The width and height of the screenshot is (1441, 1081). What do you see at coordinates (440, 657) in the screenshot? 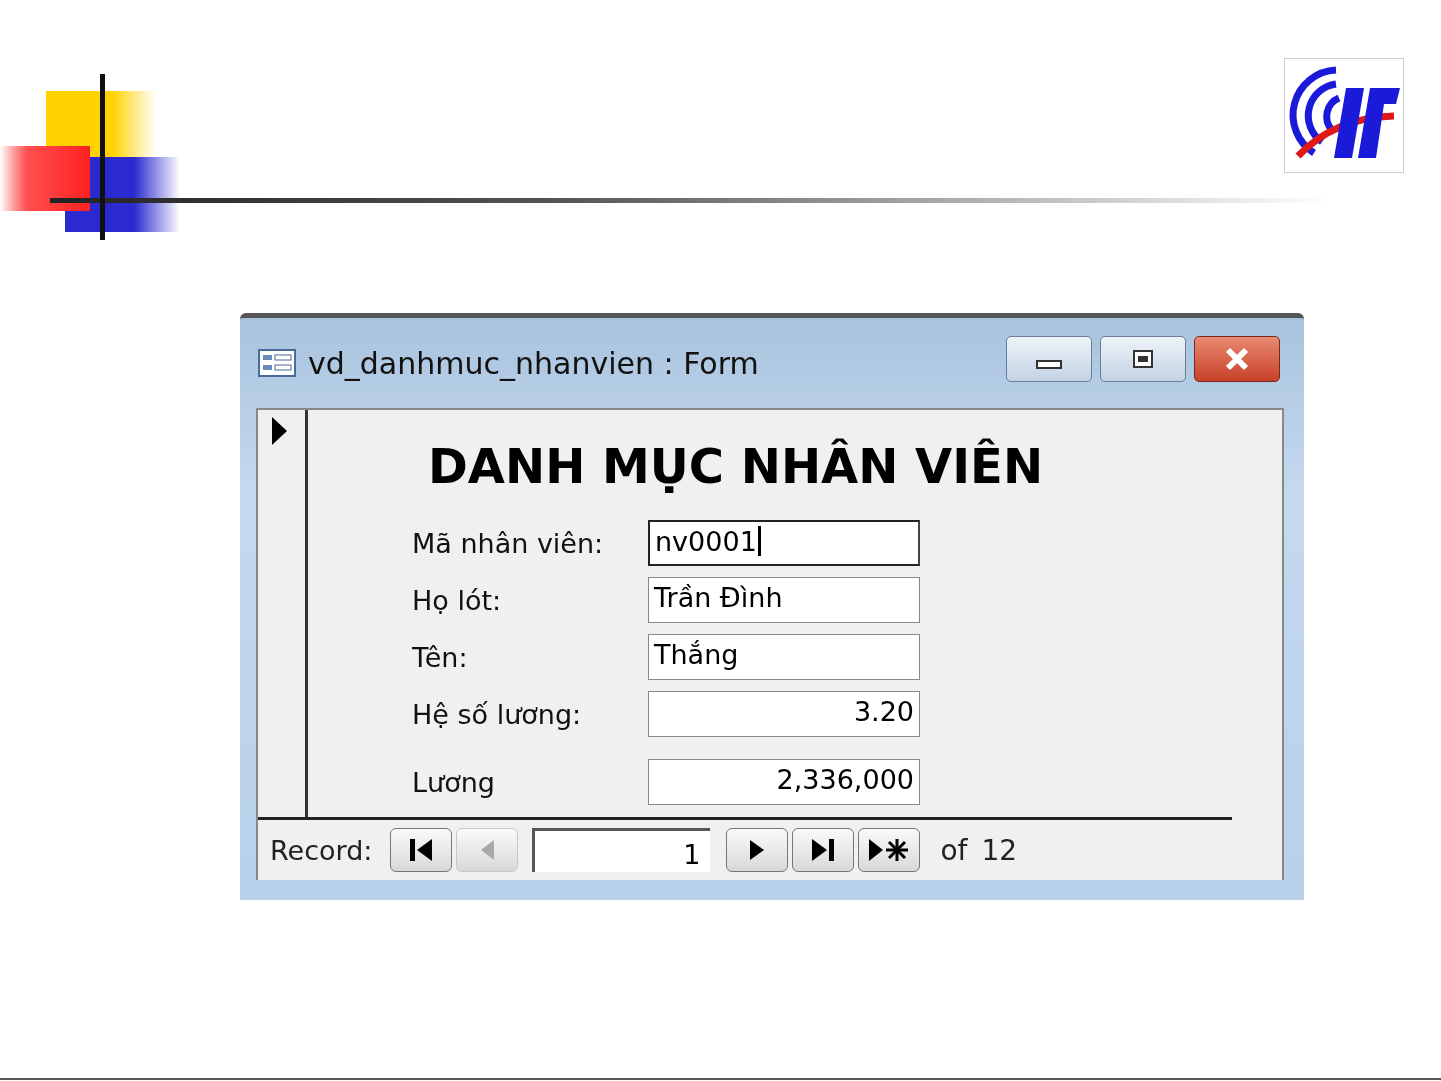
I see `field-label: Tên:` at bounding box center [440, 657].